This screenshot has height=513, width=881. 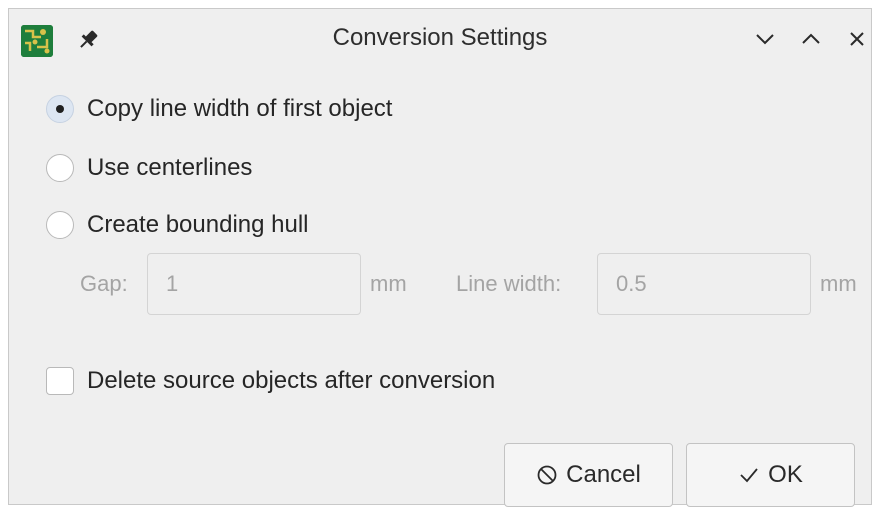 I want to click on cancel-icon, so click(x=547, y=475).